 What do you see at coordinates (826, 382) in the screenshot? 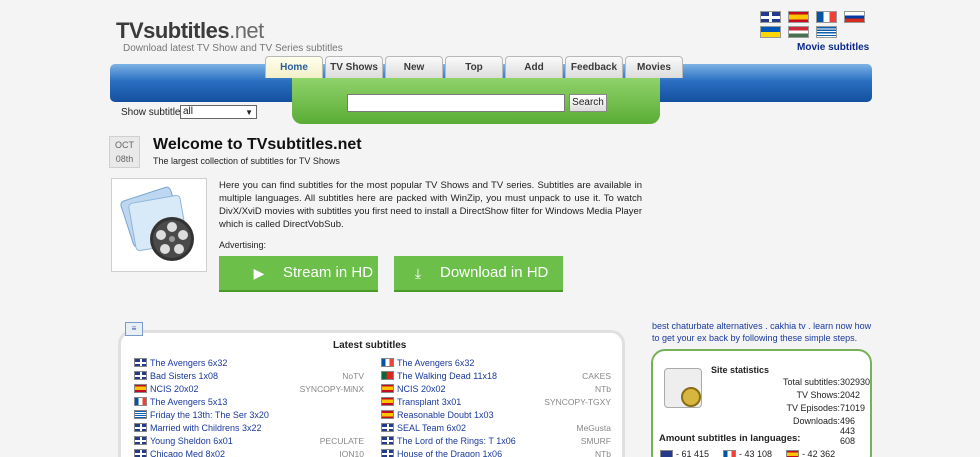
I see `stat-total-subtitles: Total subtitles: 302930` at bounding box center [826, 382].